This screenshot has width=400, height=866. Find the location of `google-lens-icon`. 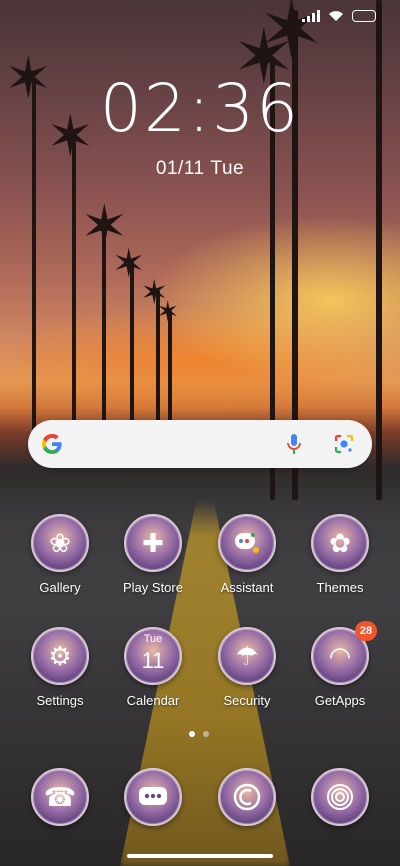

google-lens-icon is located at coordinates (344, 444).